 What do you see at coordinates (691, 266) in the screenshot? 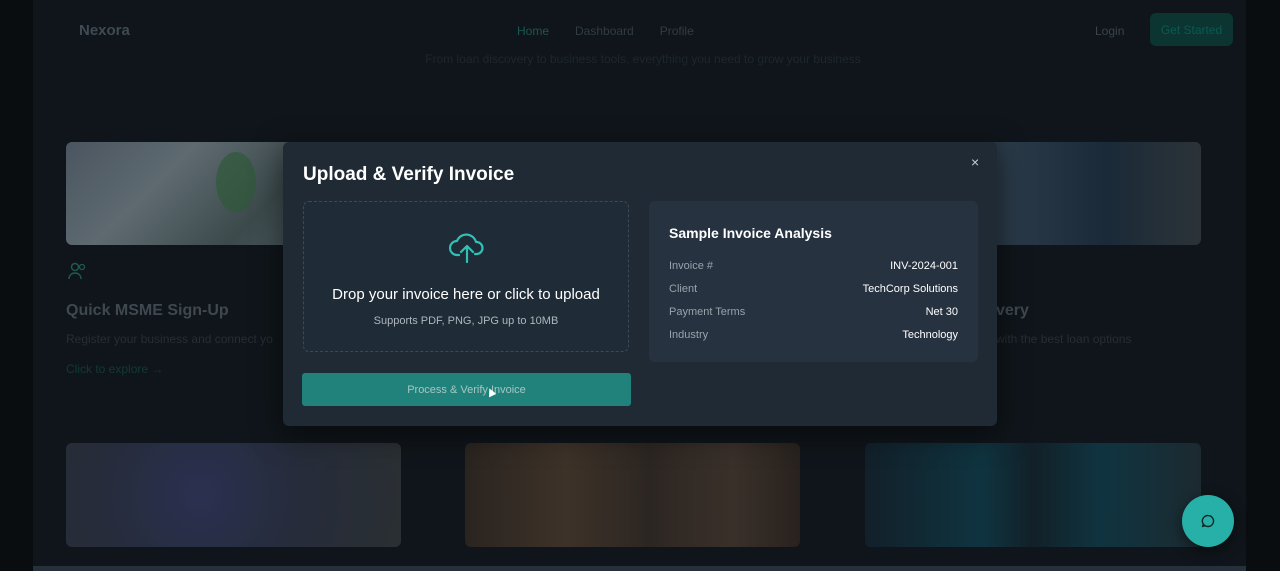
I see `analysis-label: Invoice #` at bounding box center [691, 266].